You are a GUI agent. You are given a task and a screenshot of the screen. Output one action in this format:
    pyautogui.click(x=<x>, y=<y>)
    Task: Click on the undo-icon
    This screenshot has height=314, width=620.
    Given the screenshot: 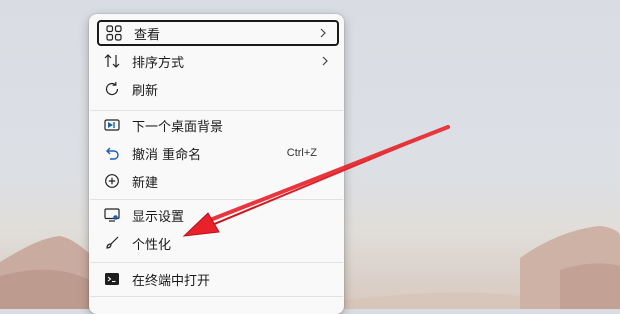 What is the action you would take?
    pyautogui.click(x=112, y=153)
    